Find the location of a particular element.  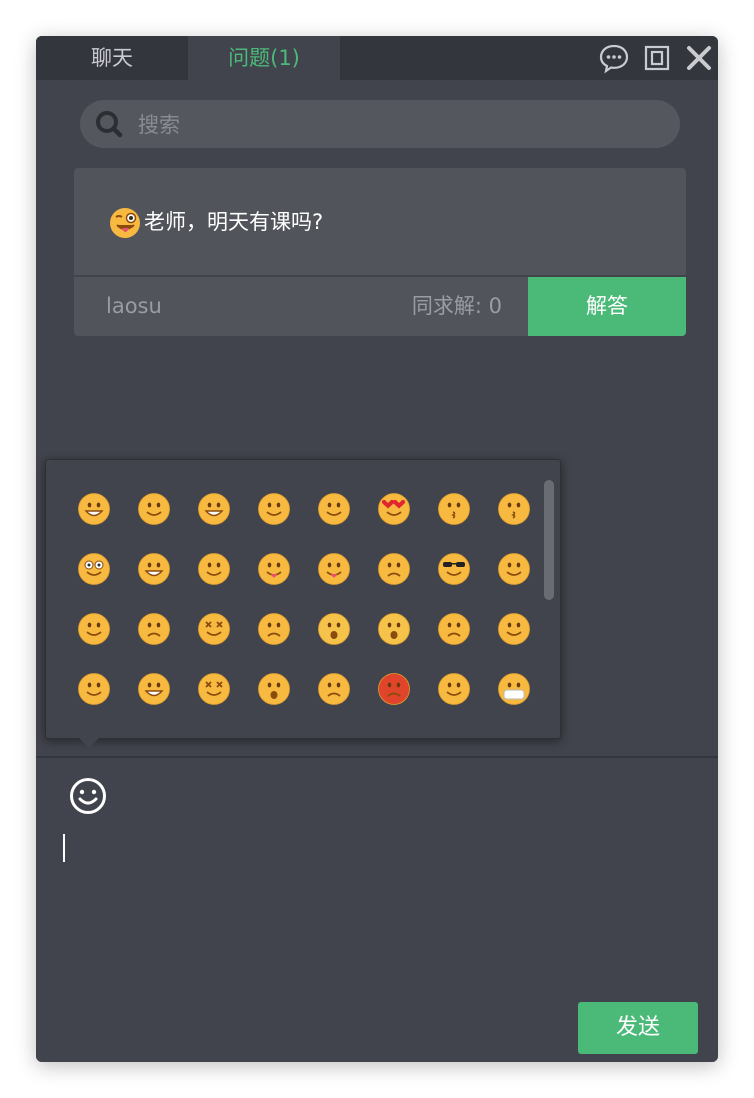

restore-icon is located at coordinates (657, 58).